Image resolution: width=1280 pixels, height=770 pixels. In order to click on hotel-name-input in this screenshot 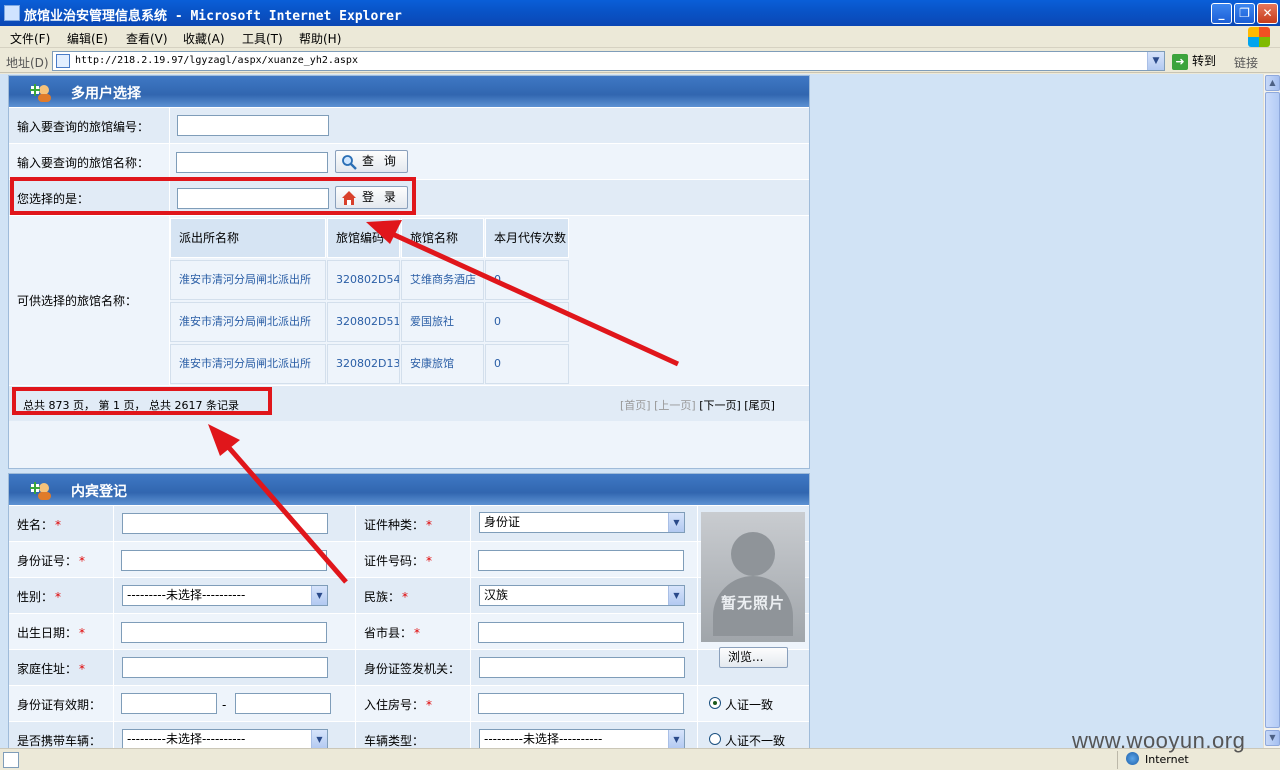, I will do `click(252, 162)`.